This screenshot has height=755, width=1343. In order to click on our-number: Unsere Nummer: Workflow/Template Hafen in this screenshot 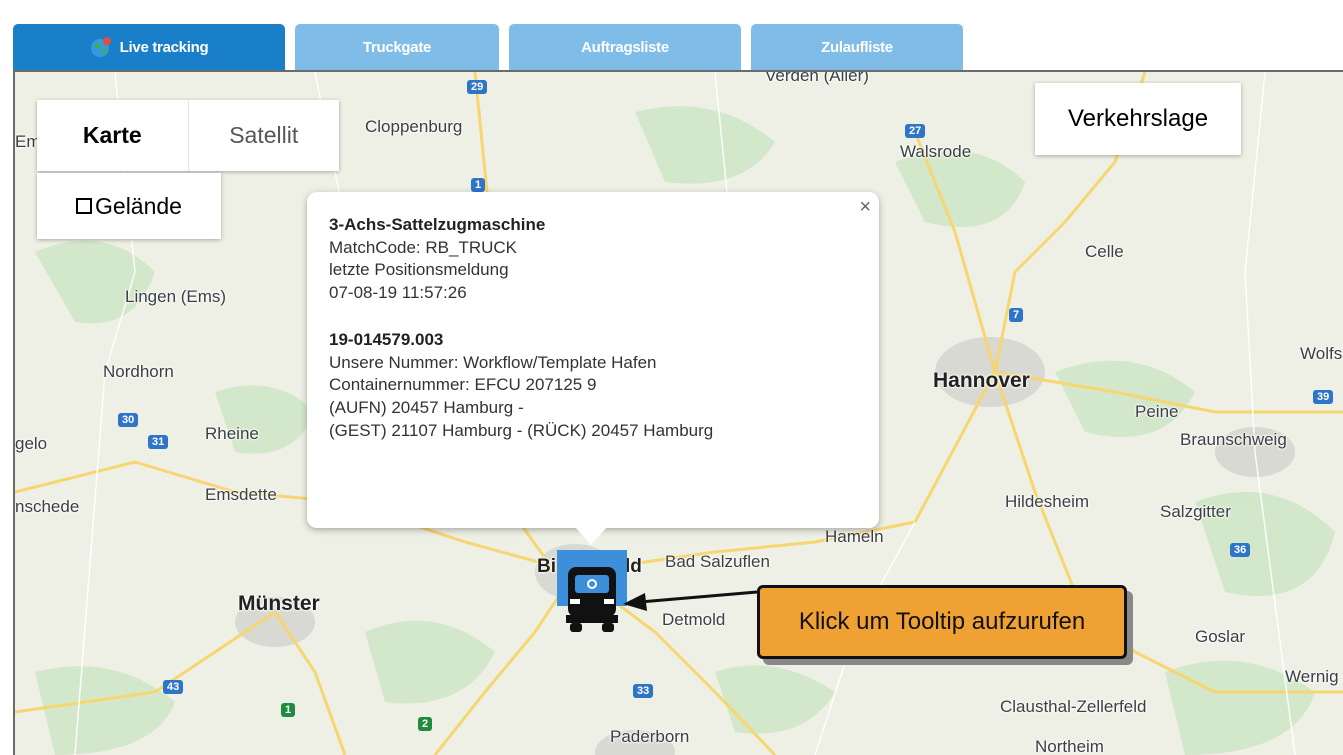, I will do `click(493, 362)`.